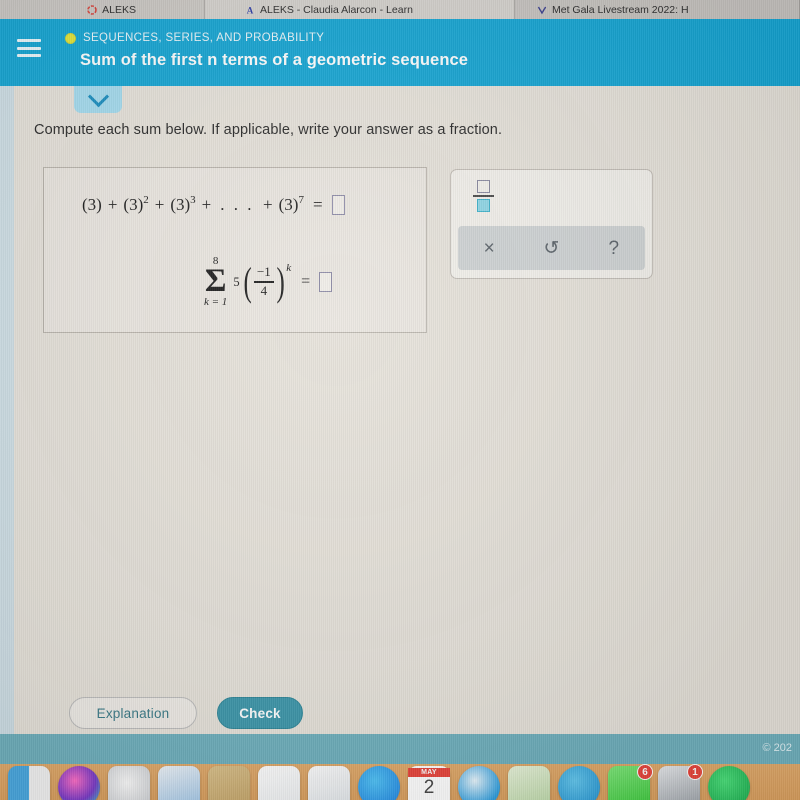 Image resolution: width=800 pixels, height=800 pixels. What do you see at coordinates (729, 783) in the screenshot?
I see `spotify-icon` at bounding box center [729, 783].